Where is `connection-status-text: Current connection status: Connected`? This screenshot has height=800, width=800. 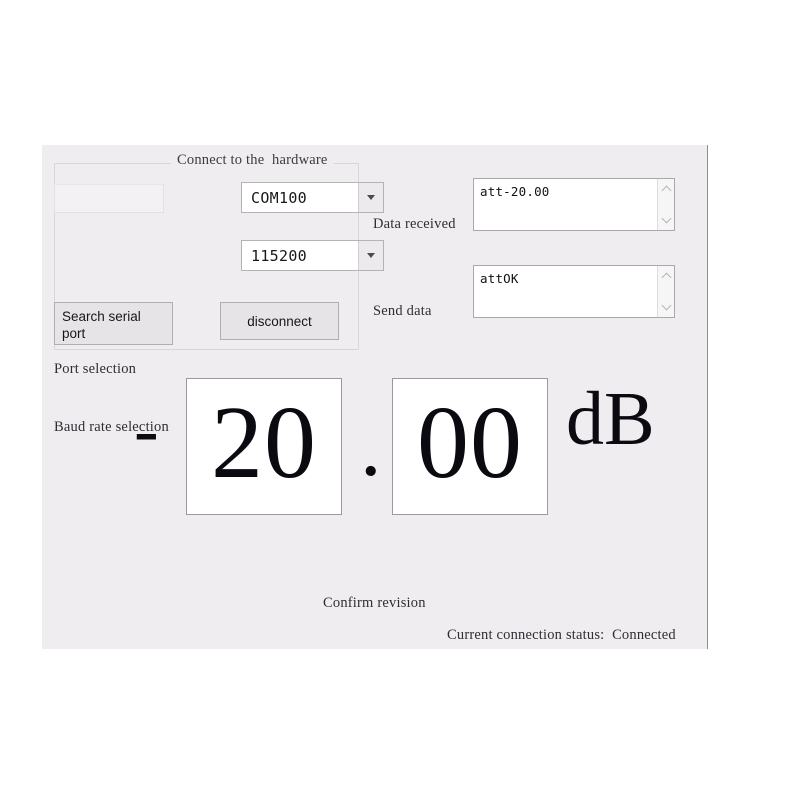 connection-status-text: Current connection status: Connected is located at coordinates (561, 635).